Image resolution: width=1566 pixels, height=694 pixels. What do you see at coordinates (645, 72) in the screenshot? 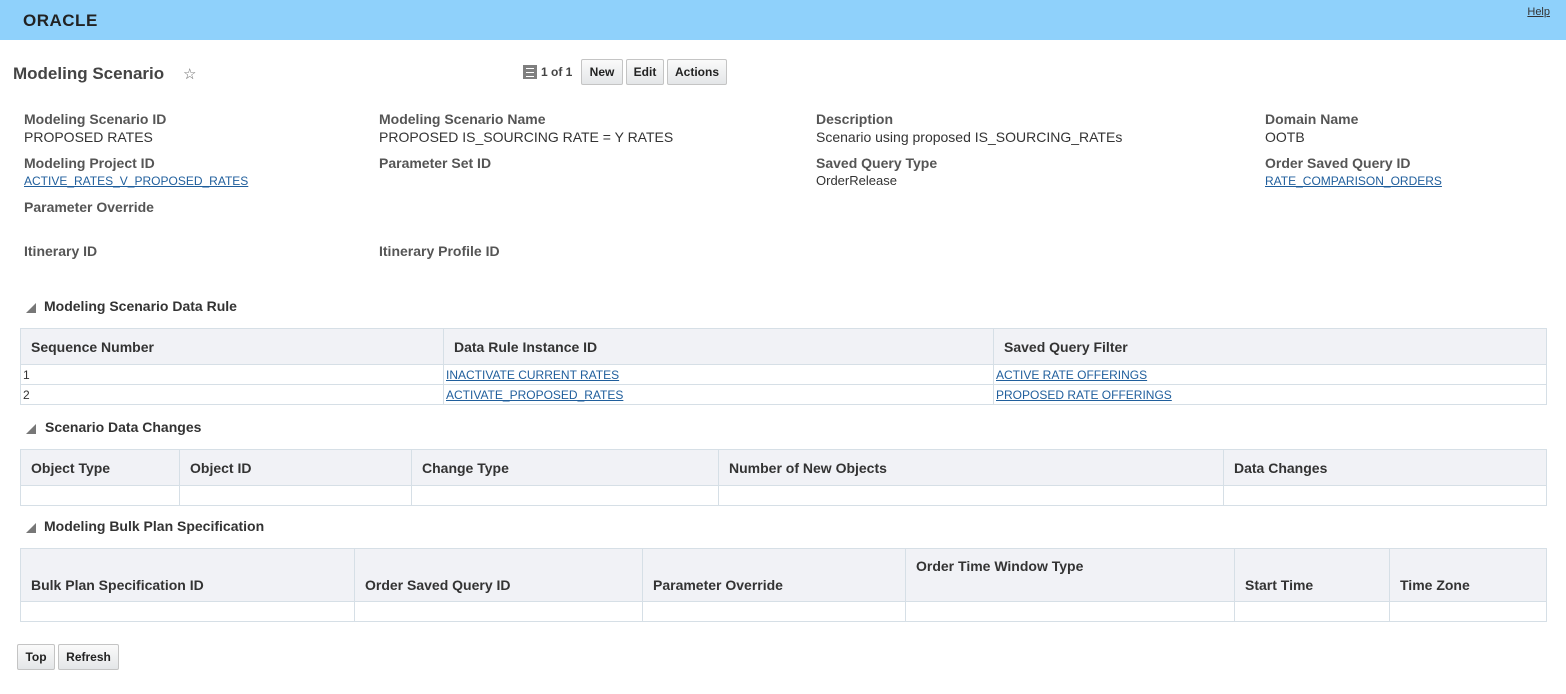
I see `edit-button: Edit` at bounding box center [645, 72].